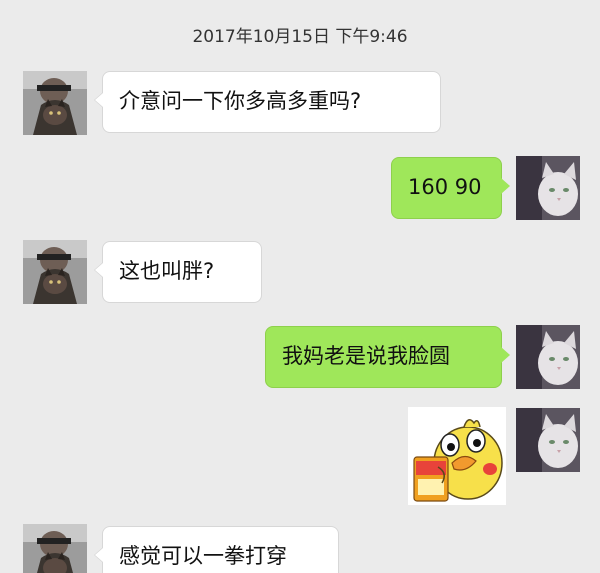 This screenshot has width=600, height=573. I want to click on message-text: 这也叫胖?, so click(167, 271).